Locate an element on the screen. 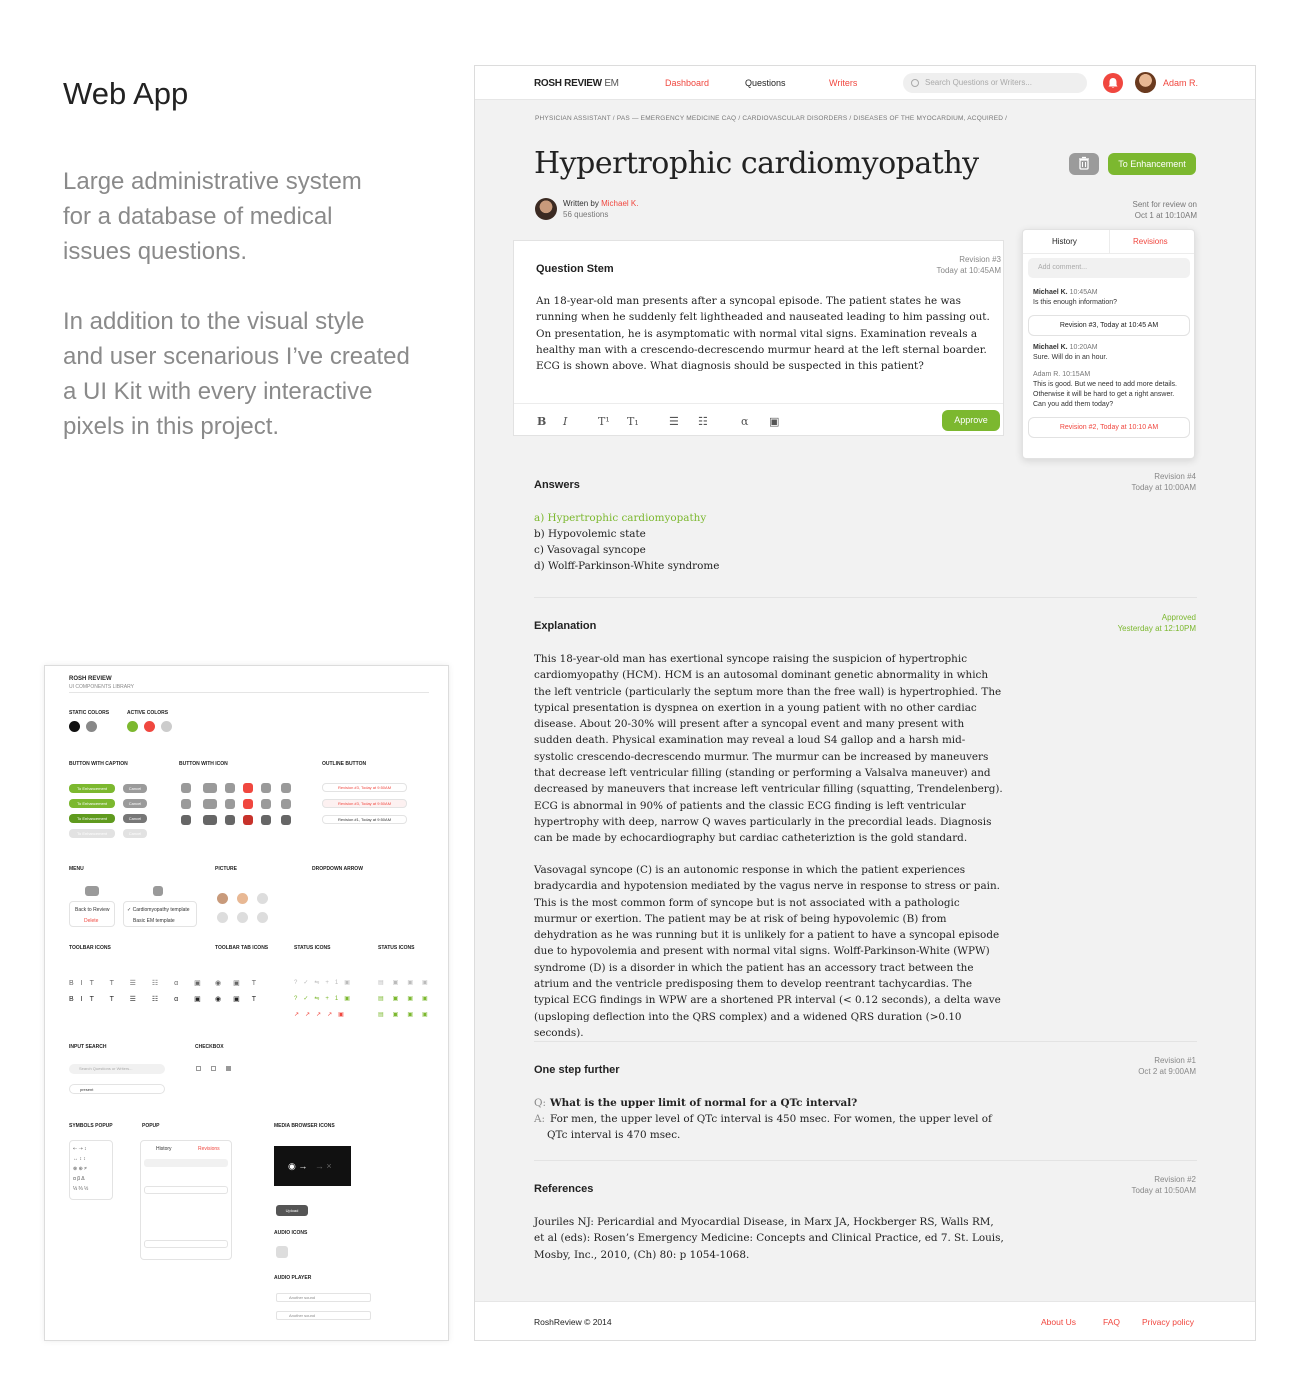  search-icon is located at coordinates (915, 83).